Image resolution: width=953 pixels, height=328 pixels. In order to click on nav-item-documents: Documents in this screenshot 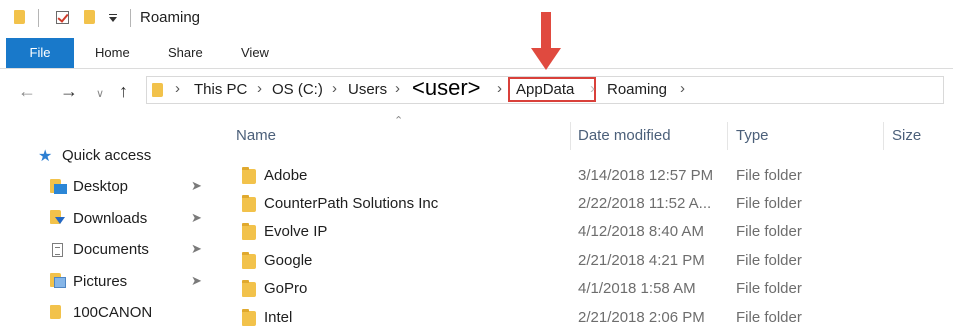, I will do `click(111, 249)`.